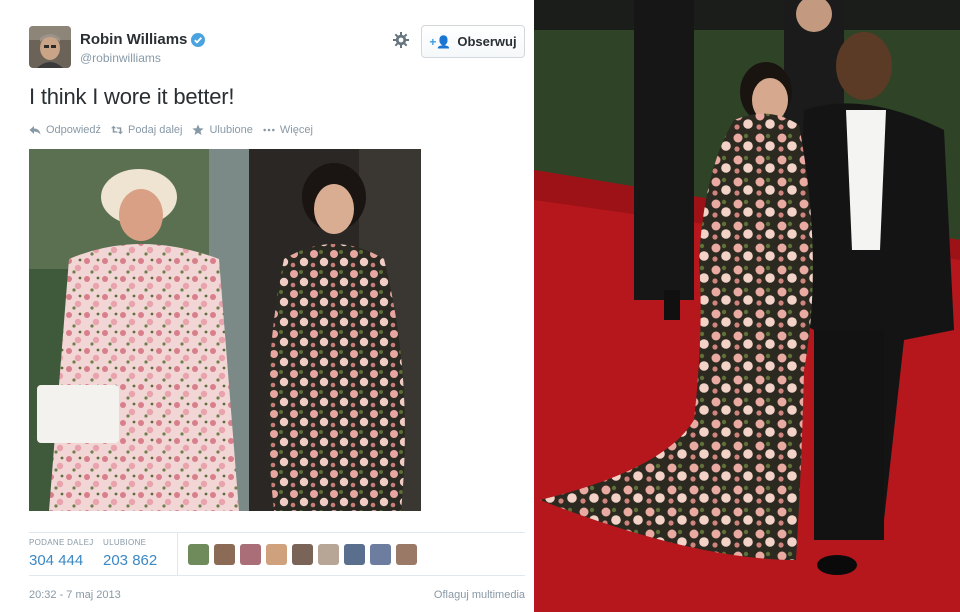 The image size is (960, 612). Describe the element at coordinates (198, 39) in the screenshot. I see `verified-badge-icon` at that location.